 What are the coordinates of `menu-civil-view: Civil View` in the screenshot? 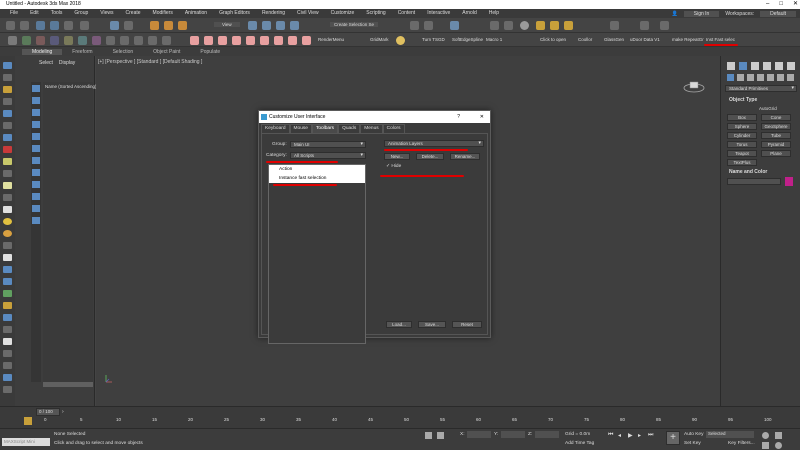 It's located at (308, 13).